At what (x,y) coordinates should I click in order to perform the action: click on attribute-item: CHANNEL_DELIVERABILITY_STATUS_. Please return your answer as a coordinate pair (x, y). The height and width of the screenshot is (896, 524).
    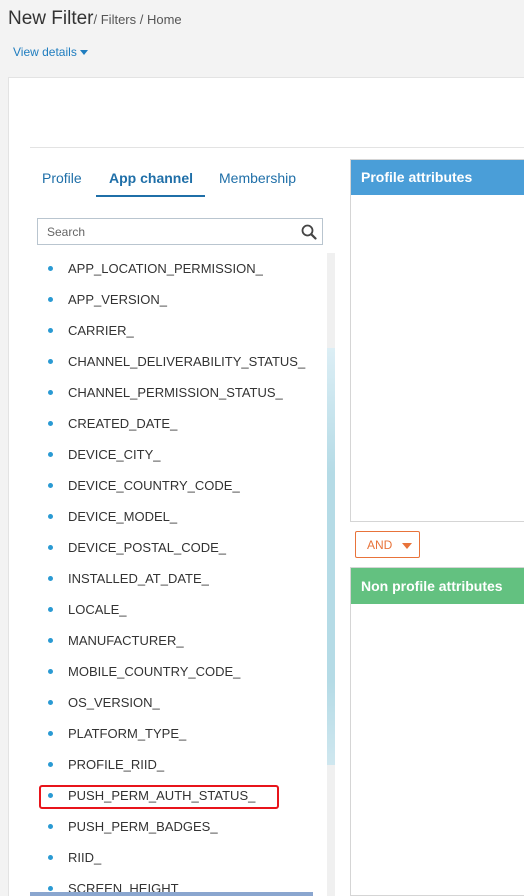
    Looking at the image, I should click on (180, 361).